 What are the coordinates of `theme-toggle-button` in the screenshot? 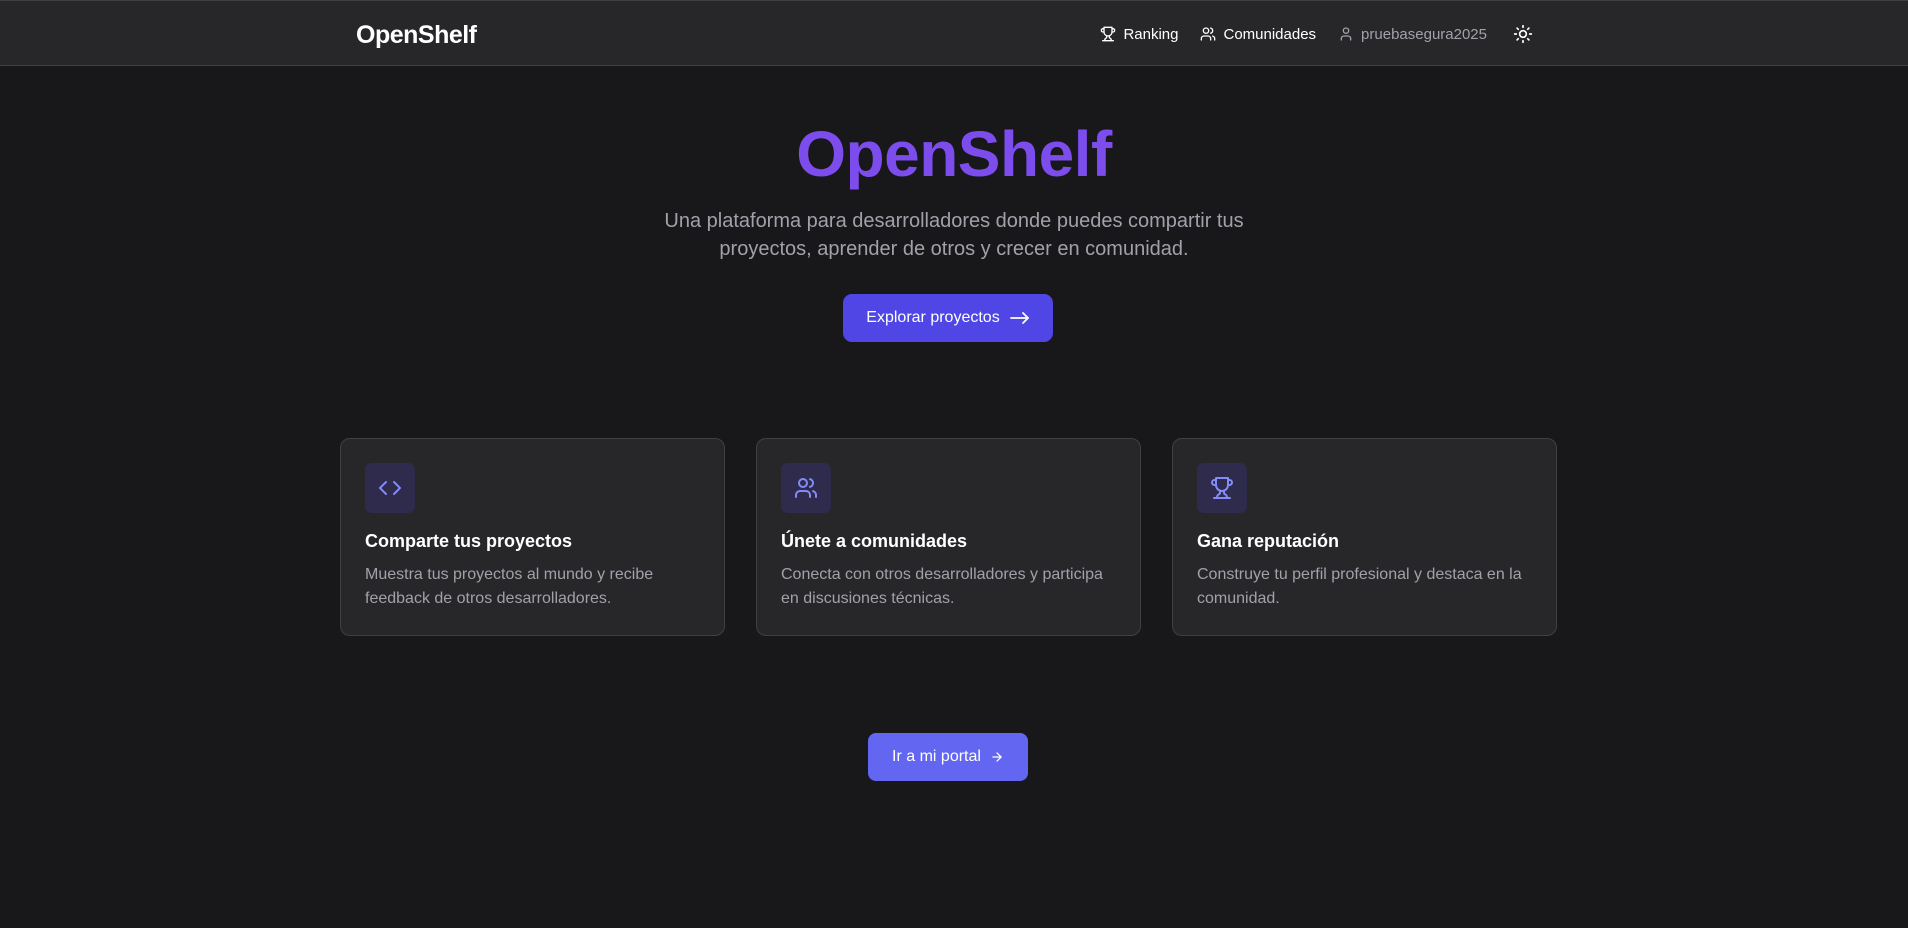 It's located at (1523, 34).